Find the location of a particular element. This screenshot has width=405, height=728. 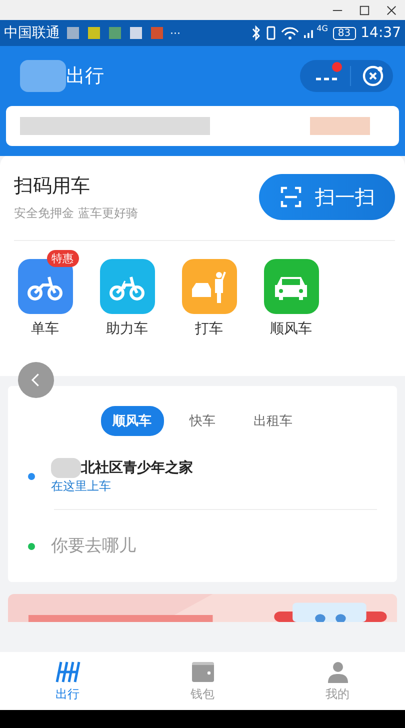

carrier-name: 中国联通 is located at coordinates (32, 33).